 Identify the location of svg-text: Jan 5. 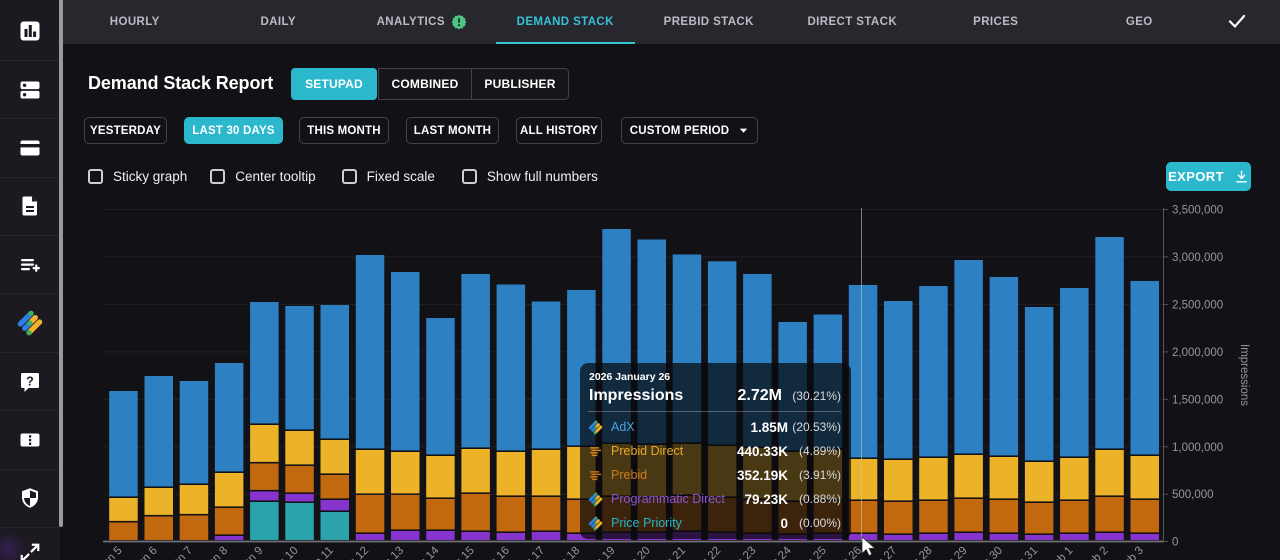
(110, 552).